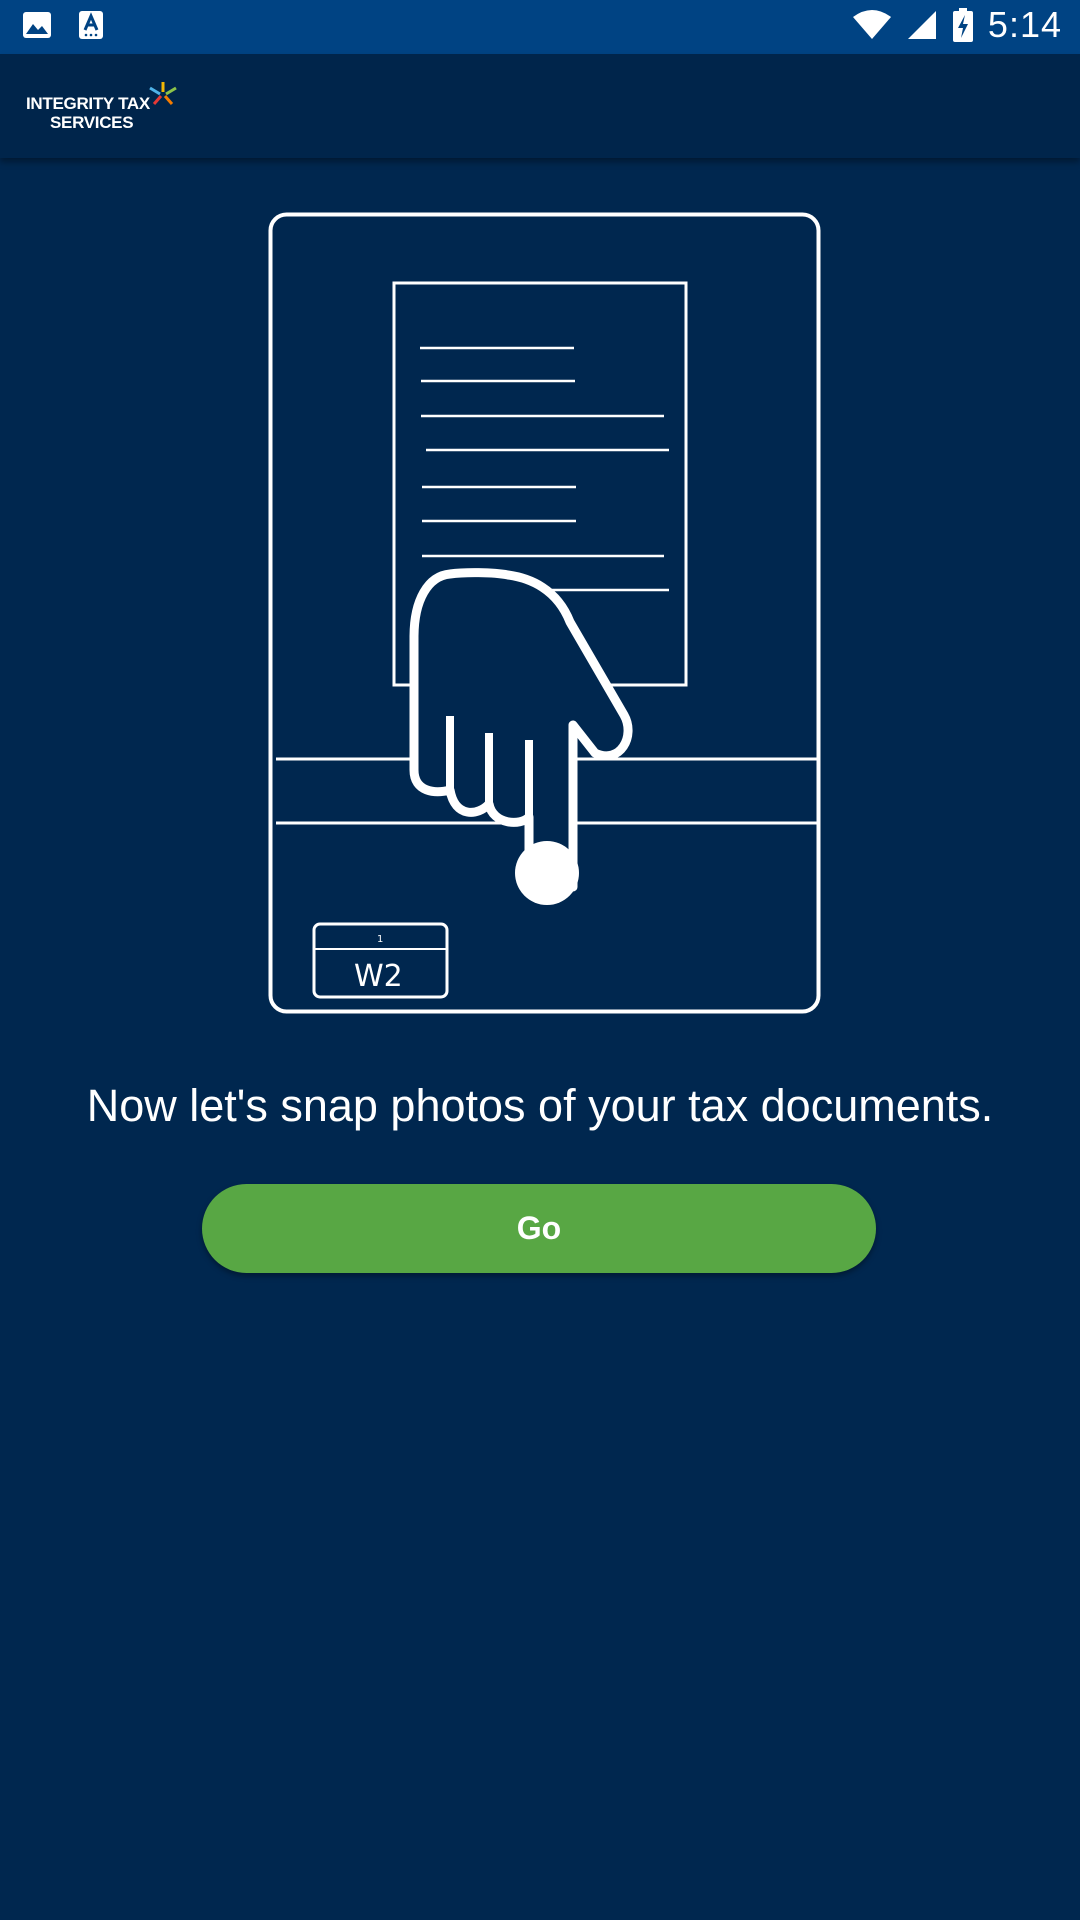  What do you see at coordinates (91, 25) in the screenshot?
I see `text-recognition-icon` at bounding box center [91, 25].